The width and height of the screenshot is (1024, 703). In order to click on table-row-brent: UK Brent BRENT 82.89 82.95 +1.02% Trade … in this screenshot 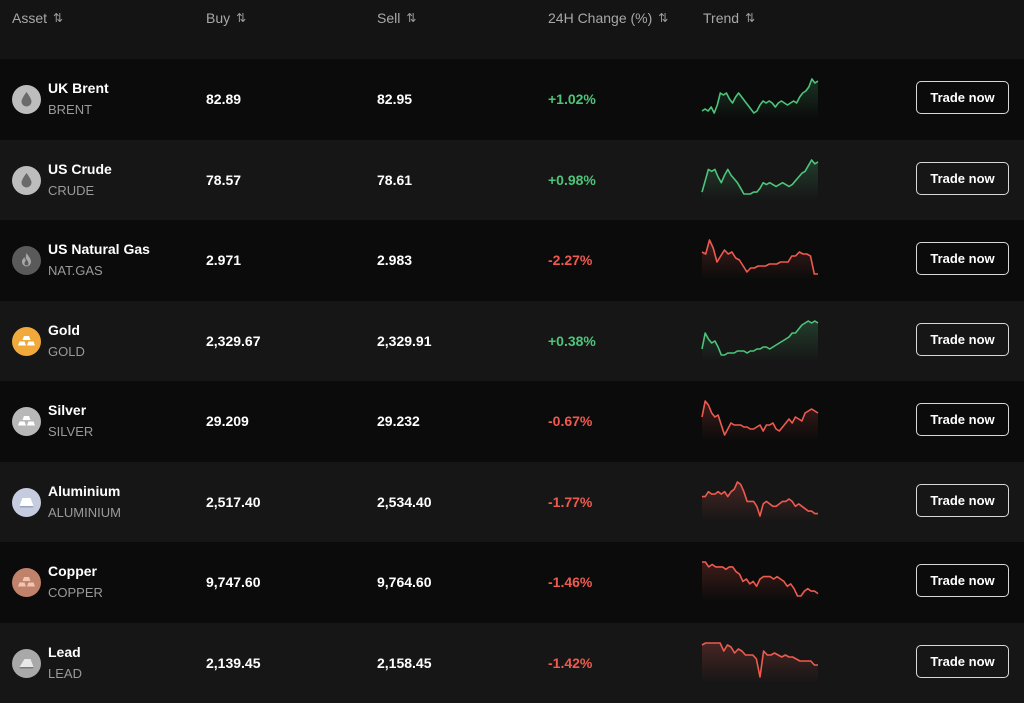, I will do `click(512, 99)`.